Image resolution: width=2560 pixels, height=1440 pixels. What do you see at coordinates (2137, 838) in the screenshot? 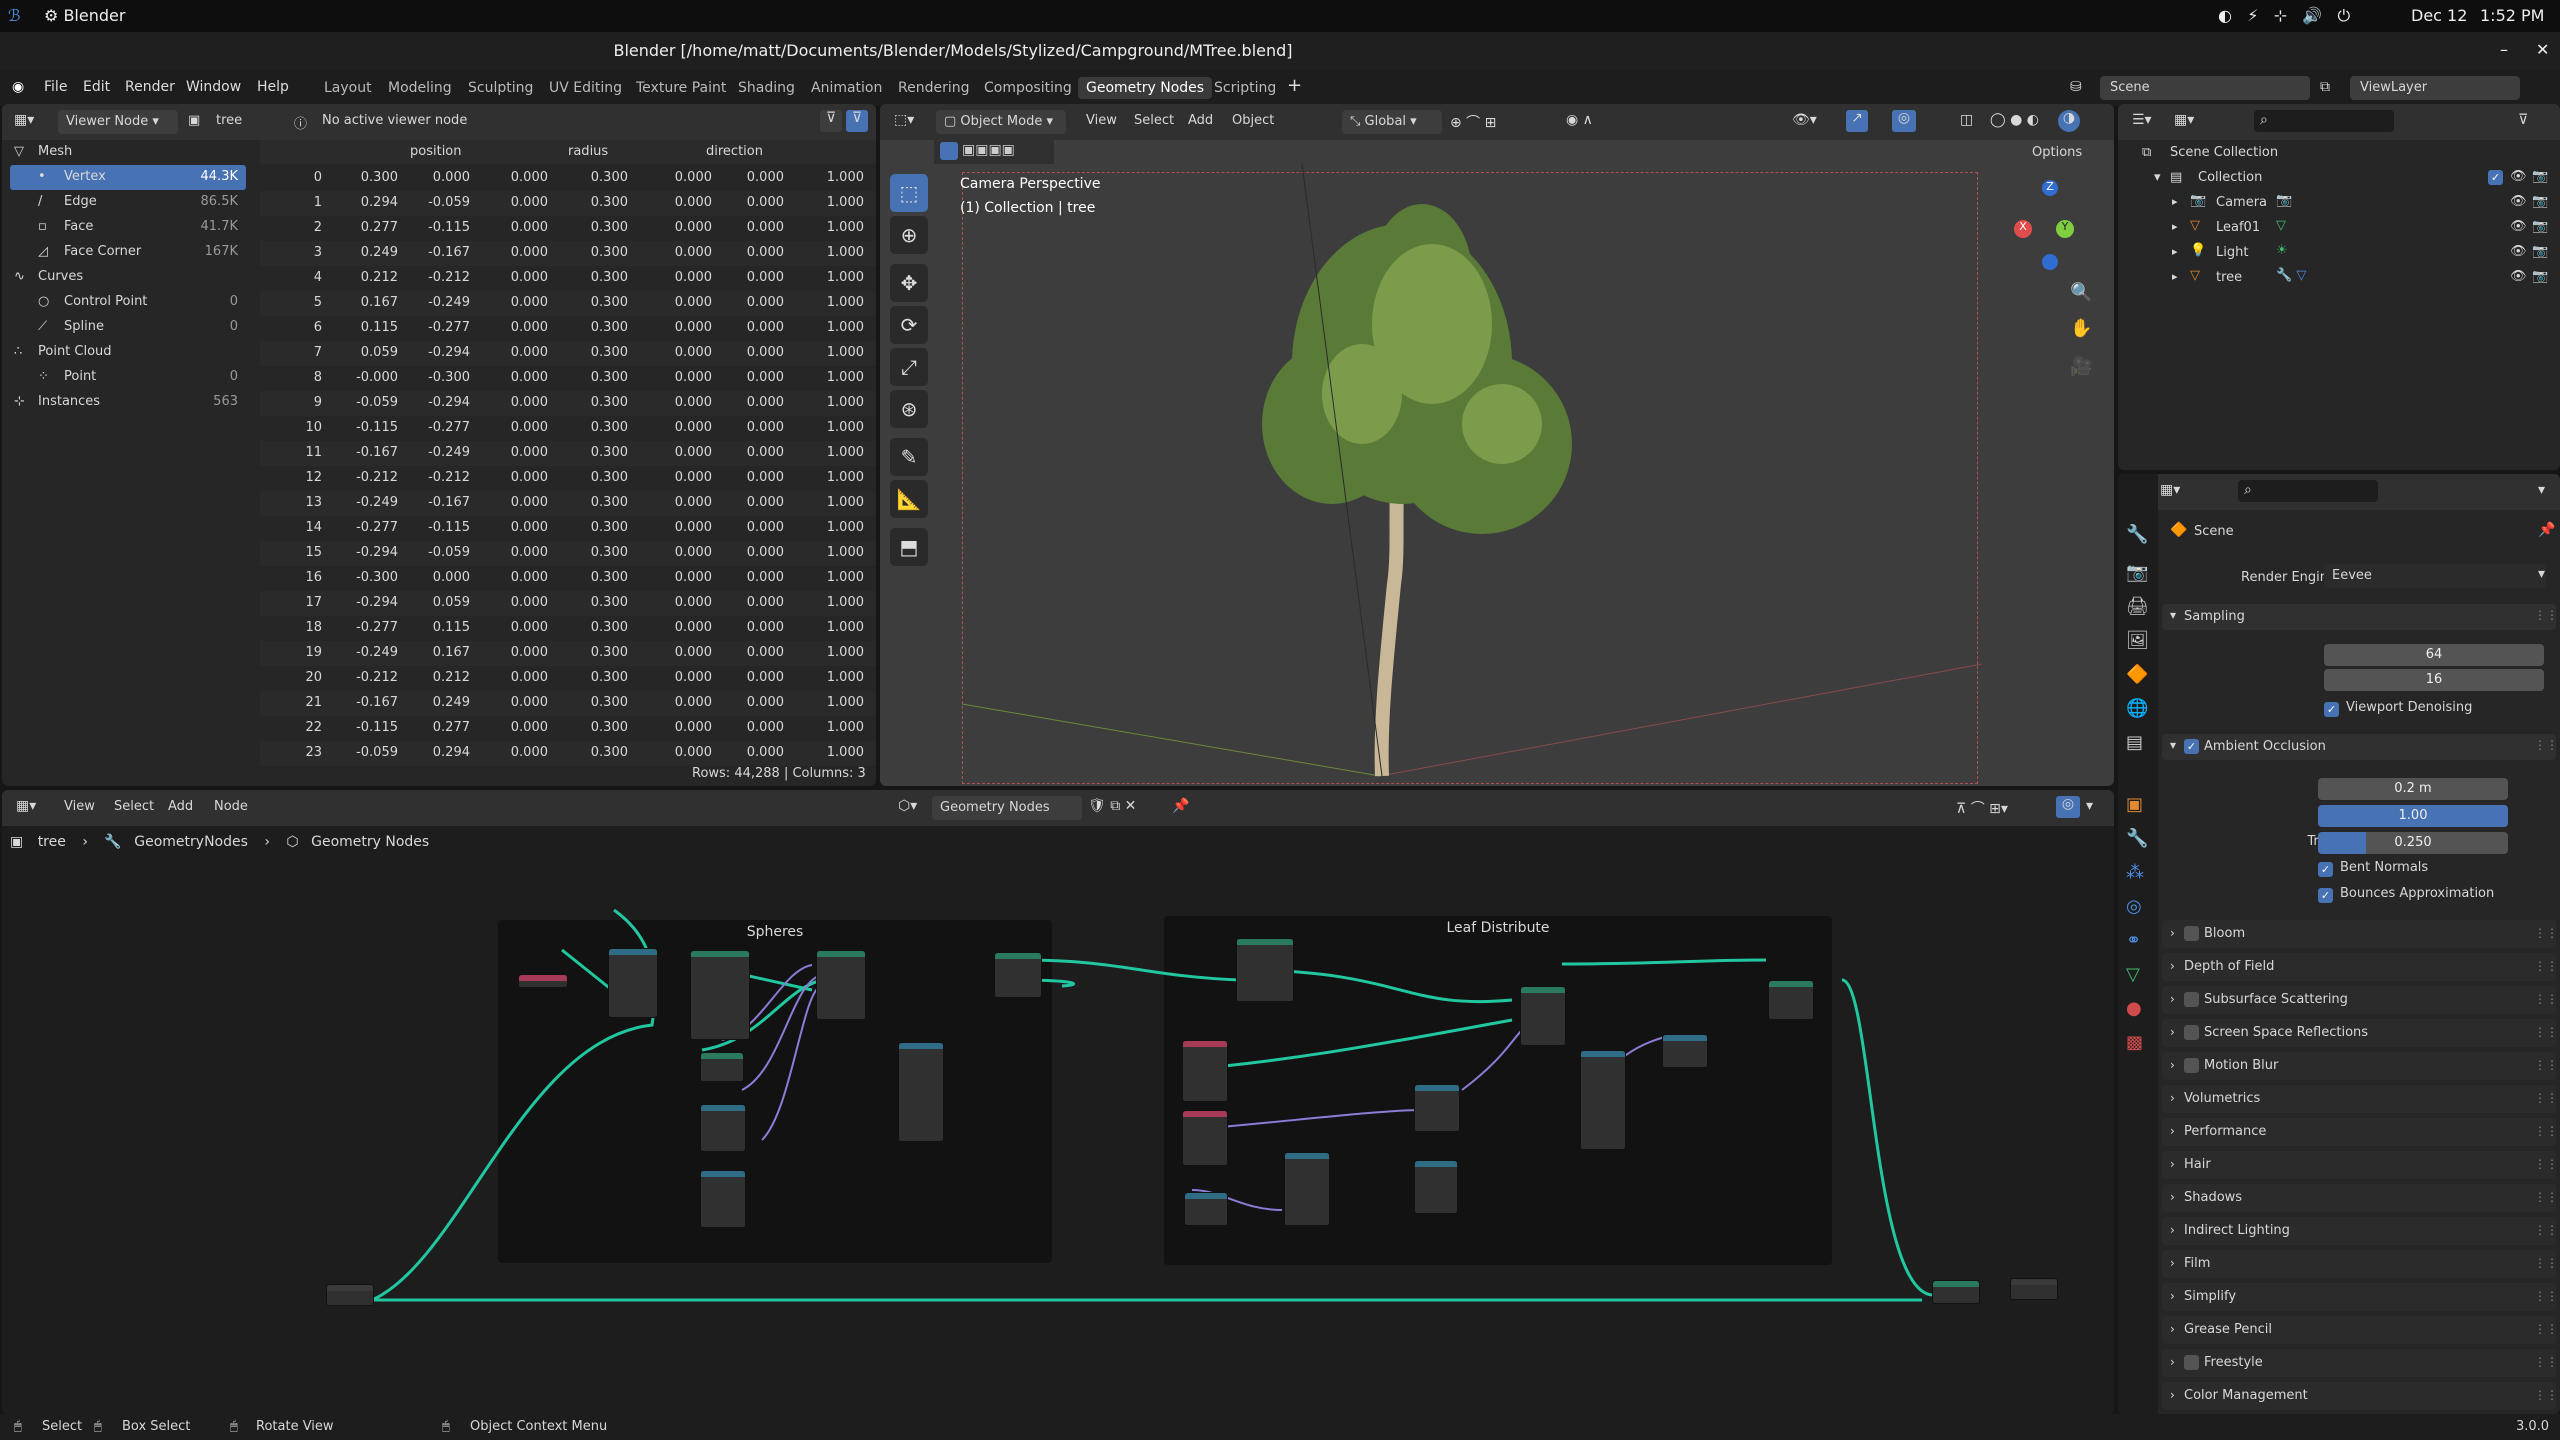
I see `modifier-tab-icon: 🔧` at bounding box center [2137, 838].